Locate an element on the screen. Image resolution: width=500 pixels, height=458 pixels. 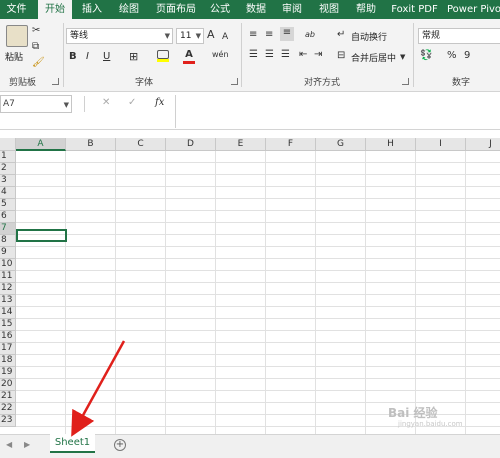
row-header: 15 is located at coordinates (8, 325).